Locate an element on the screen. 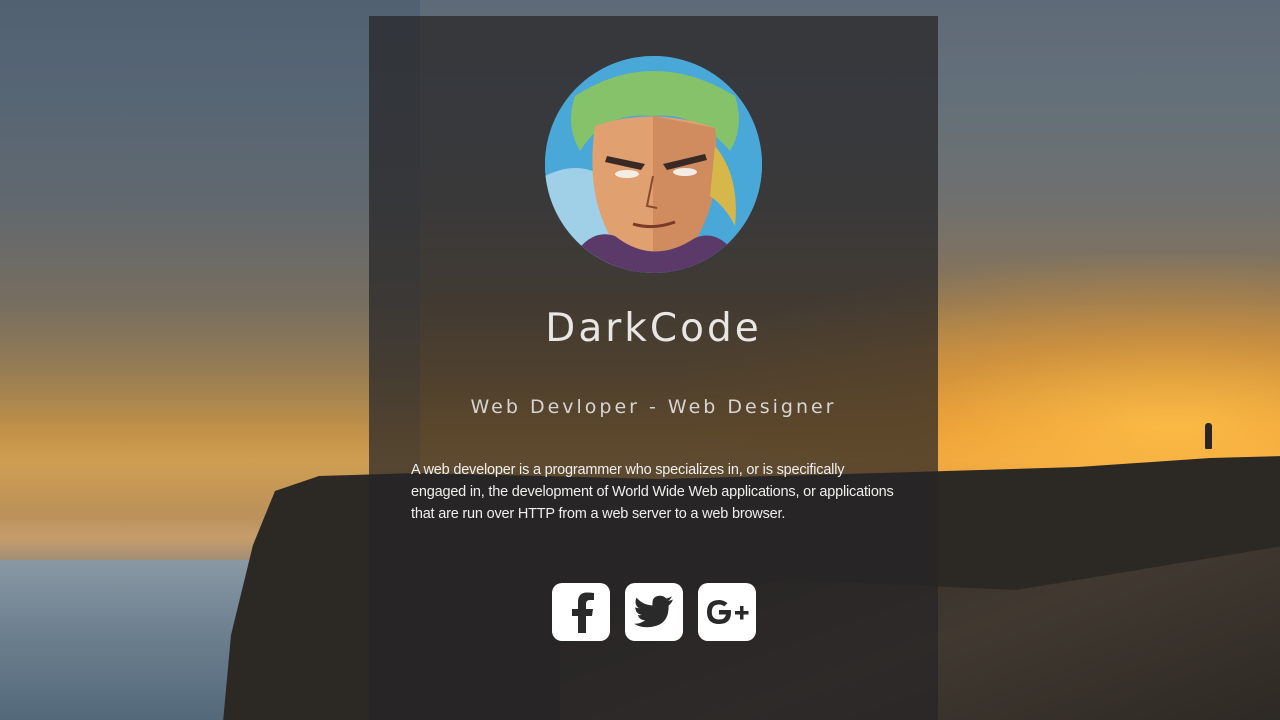 This screenshot has height=720, width=1280. google-plus-button is located at coordinates (726, 612).